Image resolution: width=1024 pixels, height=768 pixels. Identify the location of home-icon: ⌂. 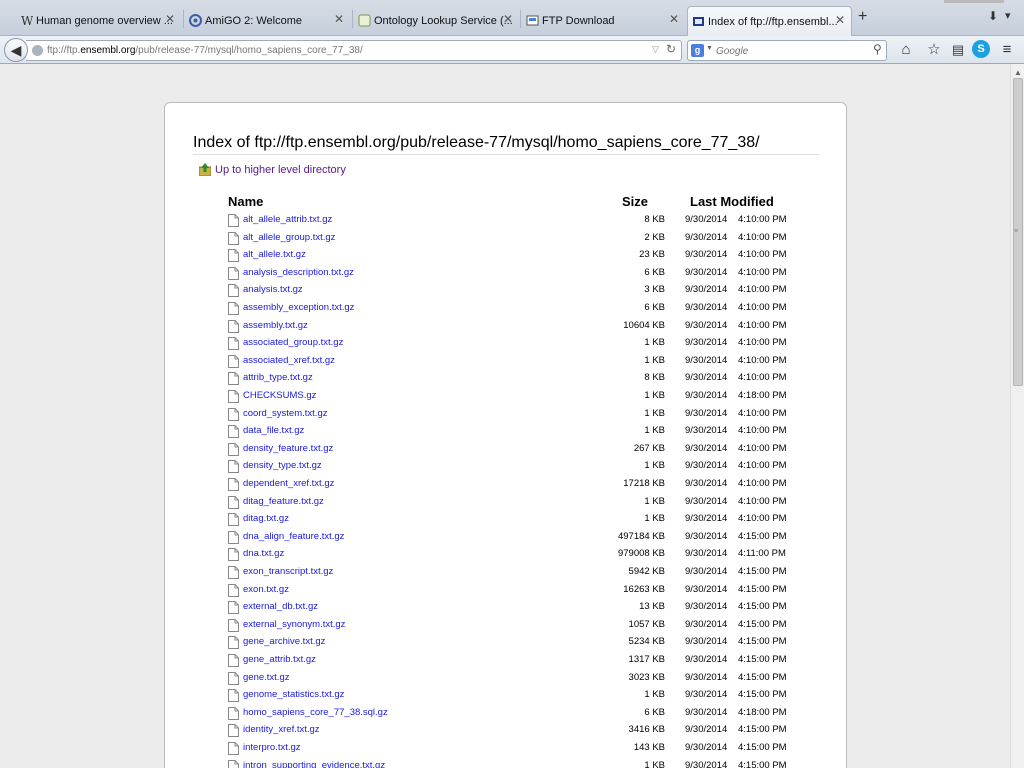
(906, 50).